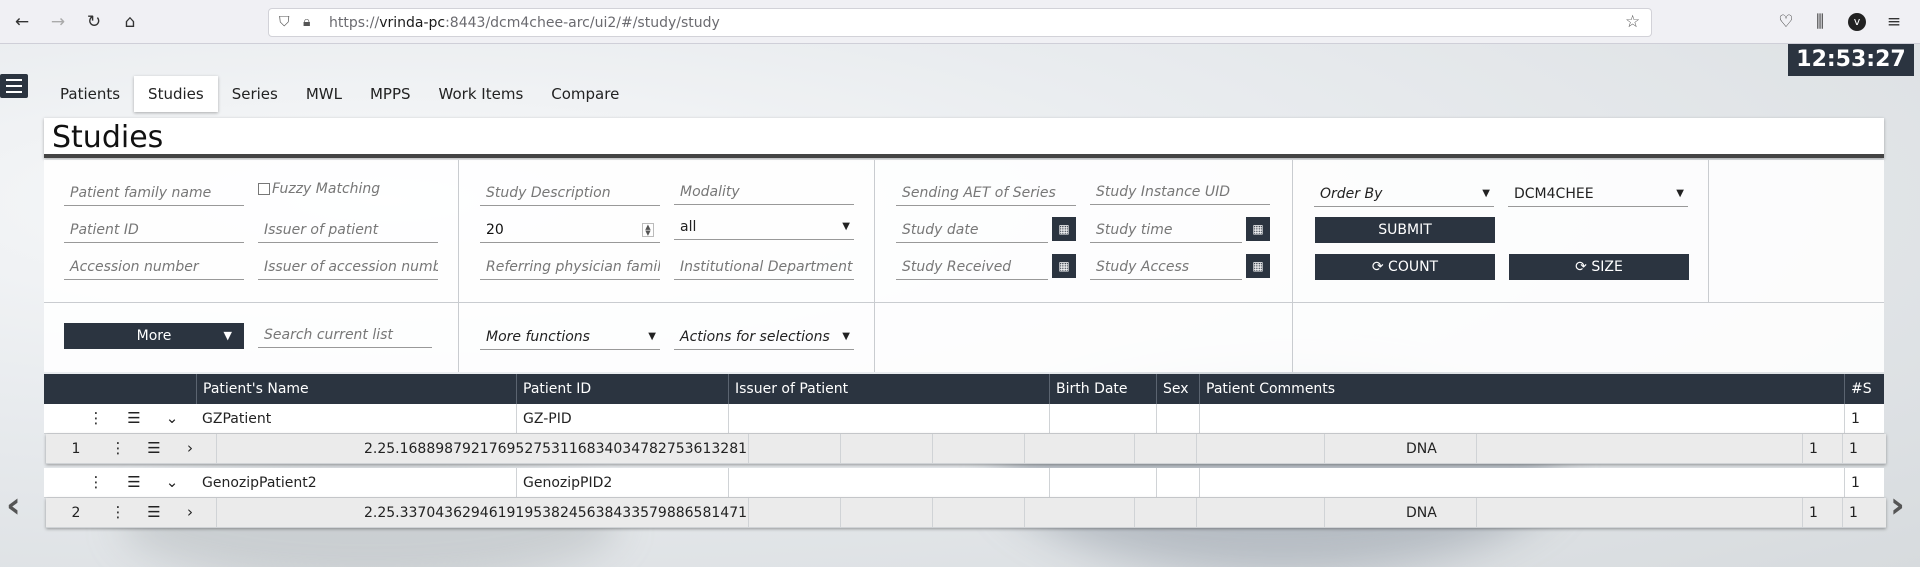 The width and height of the screenshot is (1920, 567). Describe the element at coordinates (1863, 513) in the screenshot. I see `count-b: 1` at that location.